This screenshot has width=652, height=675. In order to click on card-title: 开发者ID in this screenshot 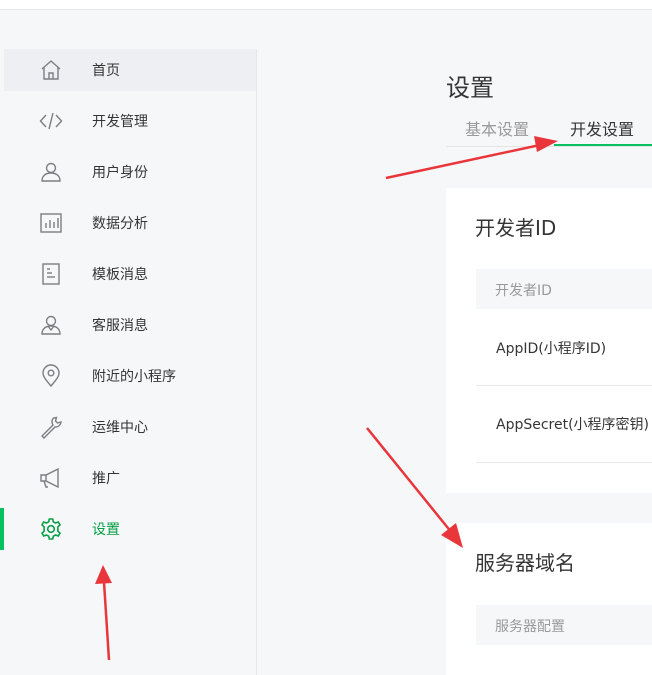, I will do `click(516, 228)`.